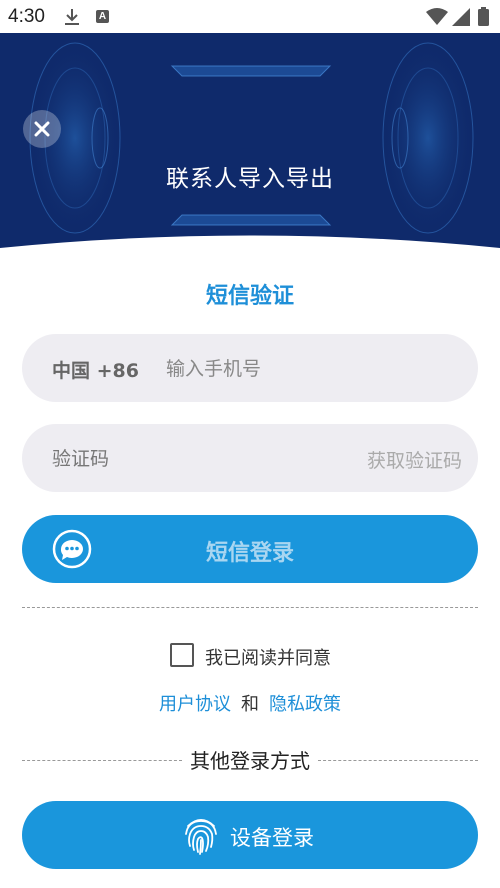  Describe the element at coordinates (250, 16) in the screenshot. I see `status-bar: 4:30 A` at that location.